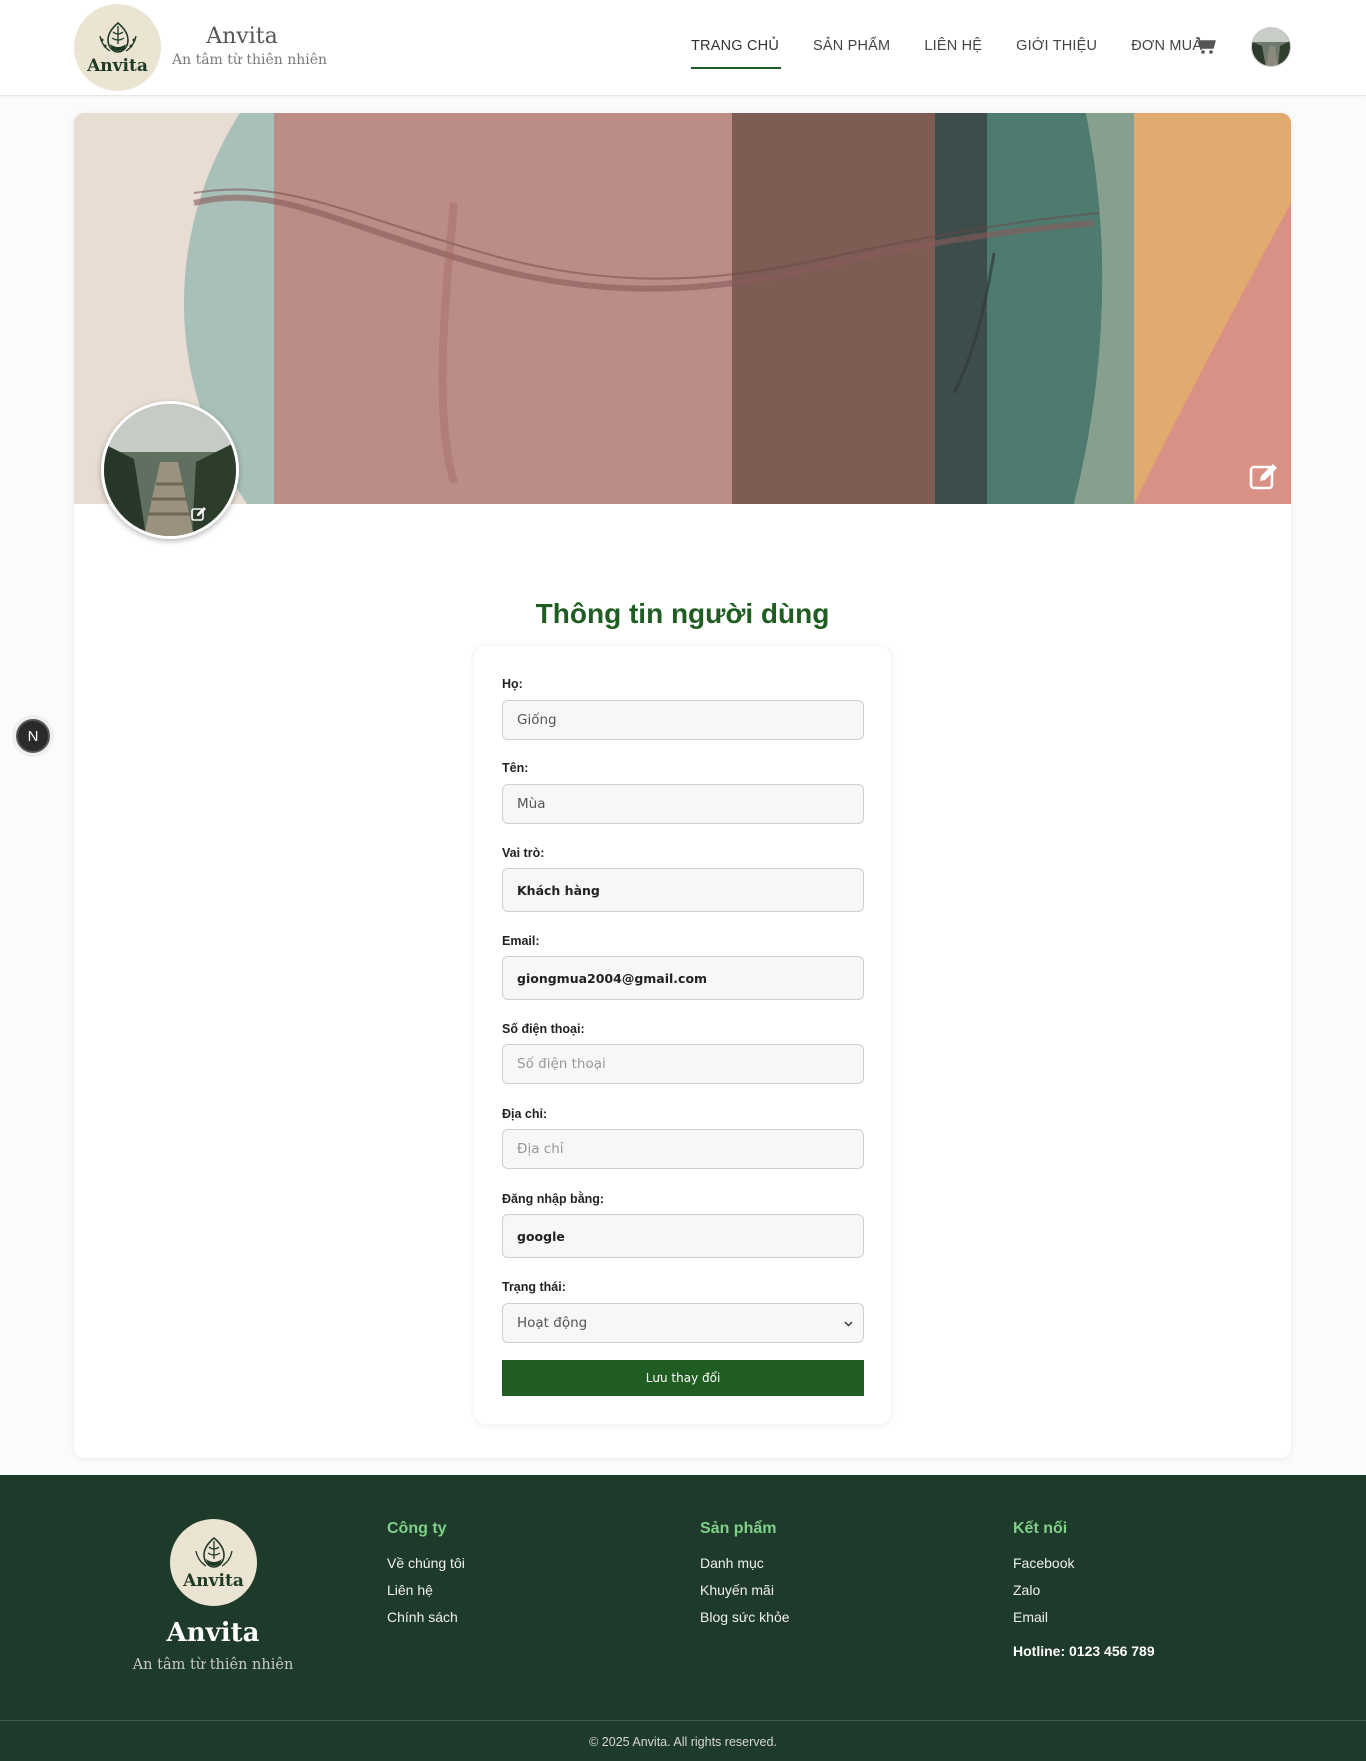 Image resolution: width=1366 pixels, height=1761 pixels. Describe the element at coordinates (1166, 46) in the screenshot. I see `nav-don-mua: ĐƠN MUA` at that location.